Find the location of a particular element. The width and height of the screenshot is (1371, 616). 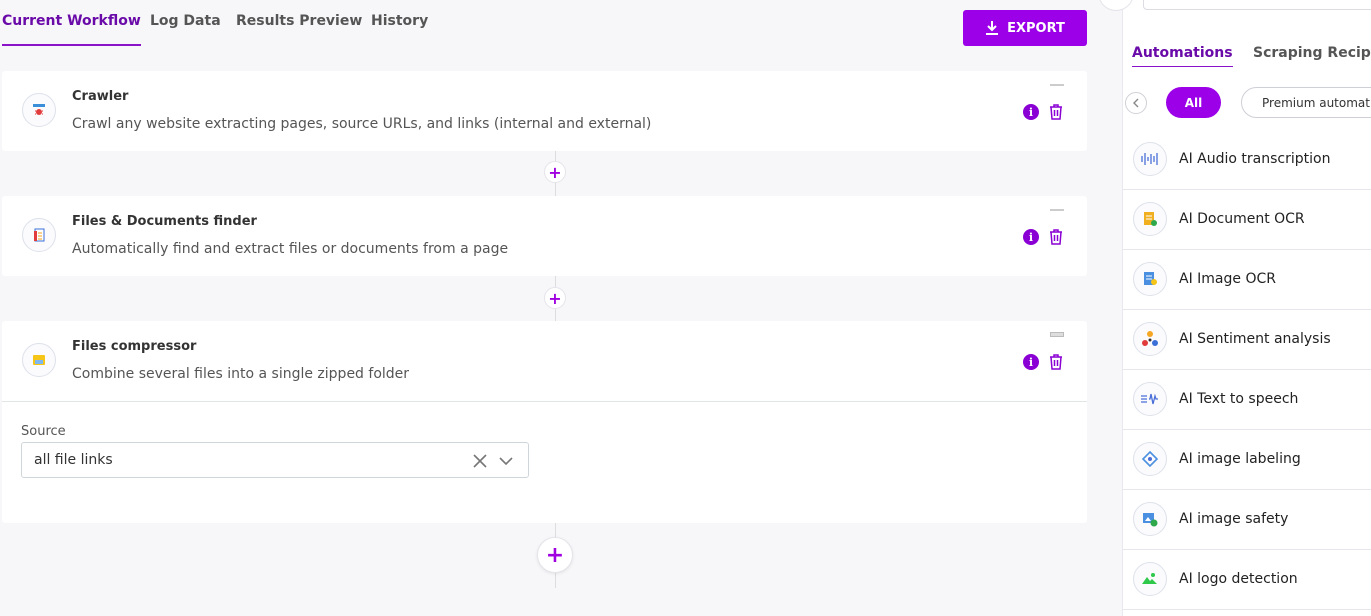

audio-wave-icon is located at coordinates (1150, 159).